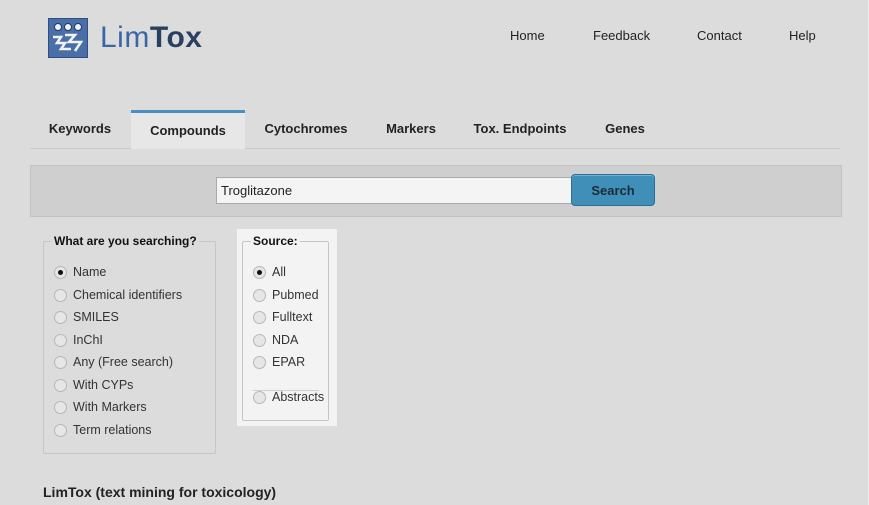 The image size is (869, 505). Describe the element at coordinates (188, 129) in the screenshot. I see `tab-compounds: Compounds` at that location.